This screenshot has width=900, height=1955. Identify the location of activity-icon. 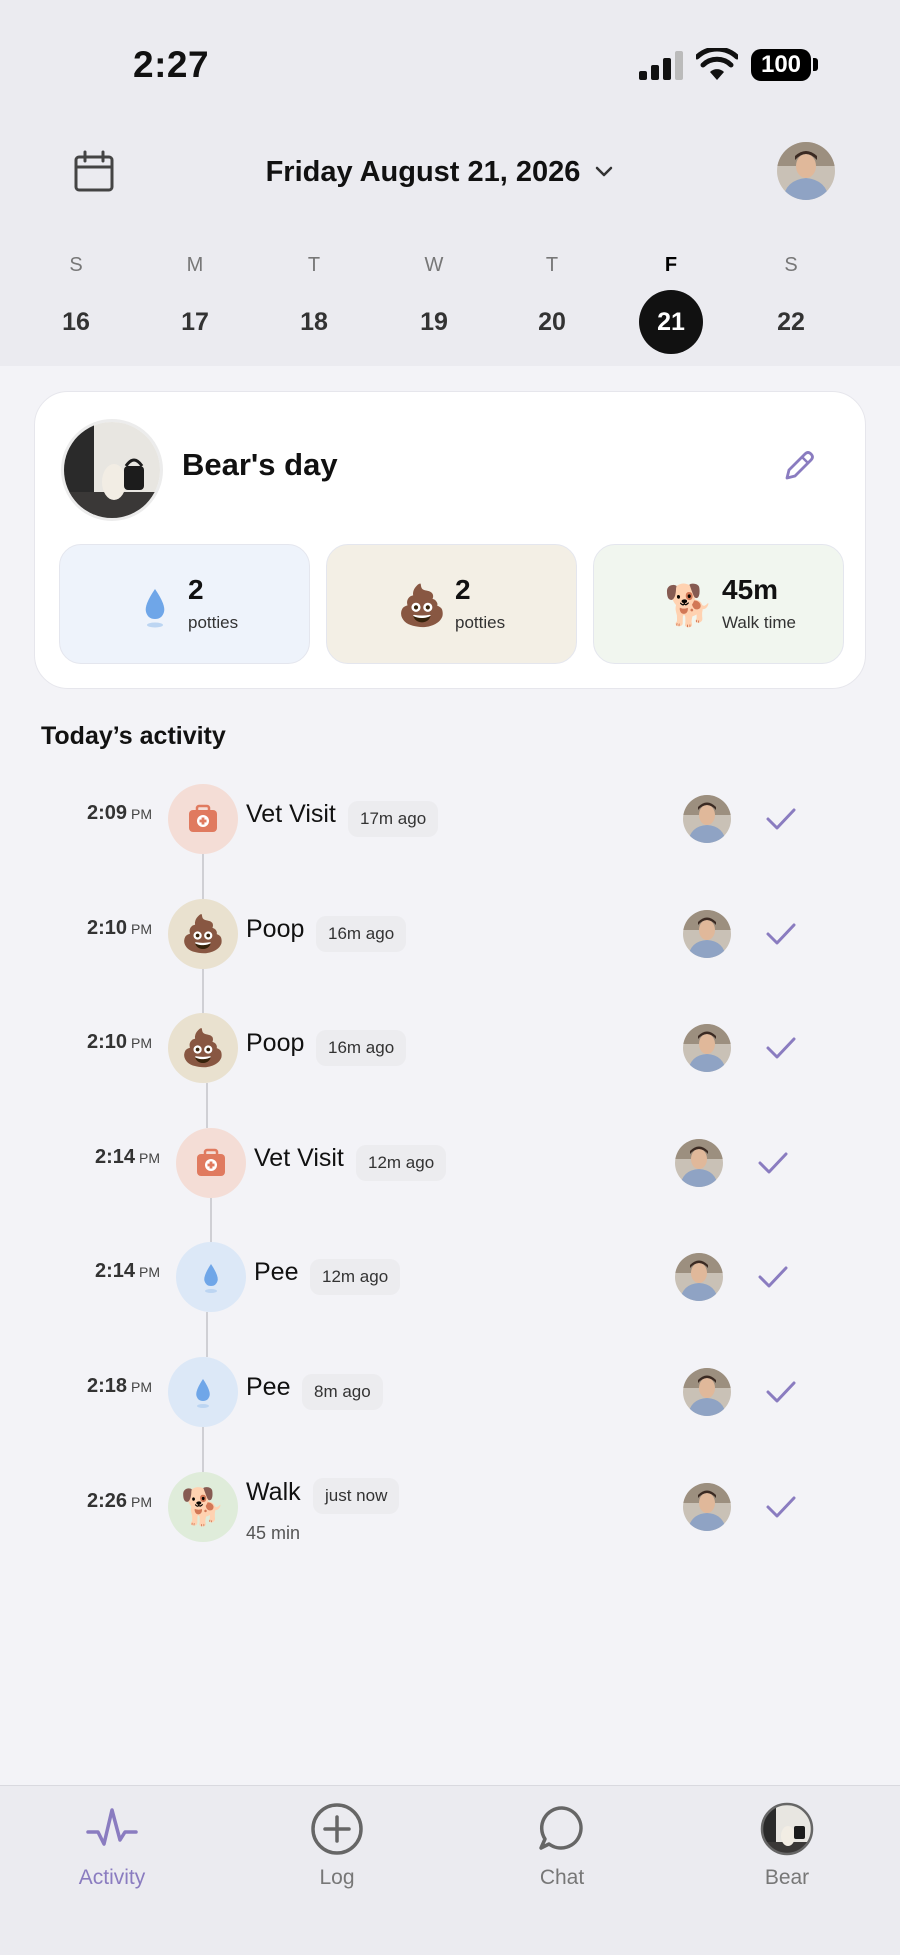
(112, 1827).